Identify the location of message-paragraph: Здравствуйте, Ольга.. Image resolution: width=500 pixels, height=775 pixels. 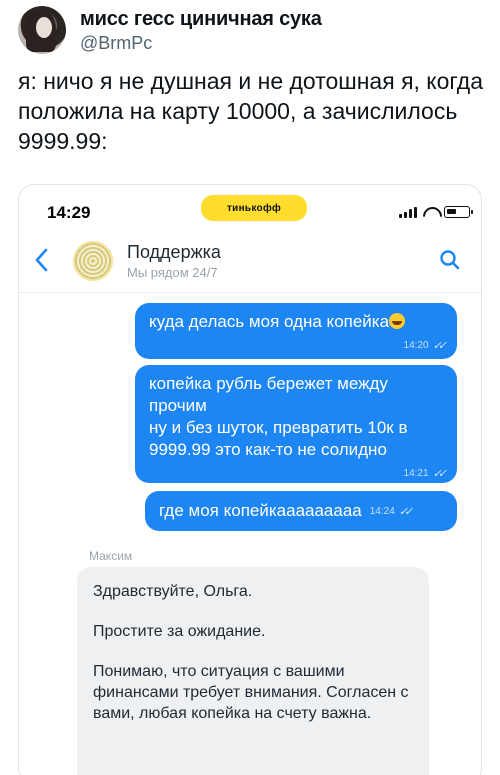
(173, 591).